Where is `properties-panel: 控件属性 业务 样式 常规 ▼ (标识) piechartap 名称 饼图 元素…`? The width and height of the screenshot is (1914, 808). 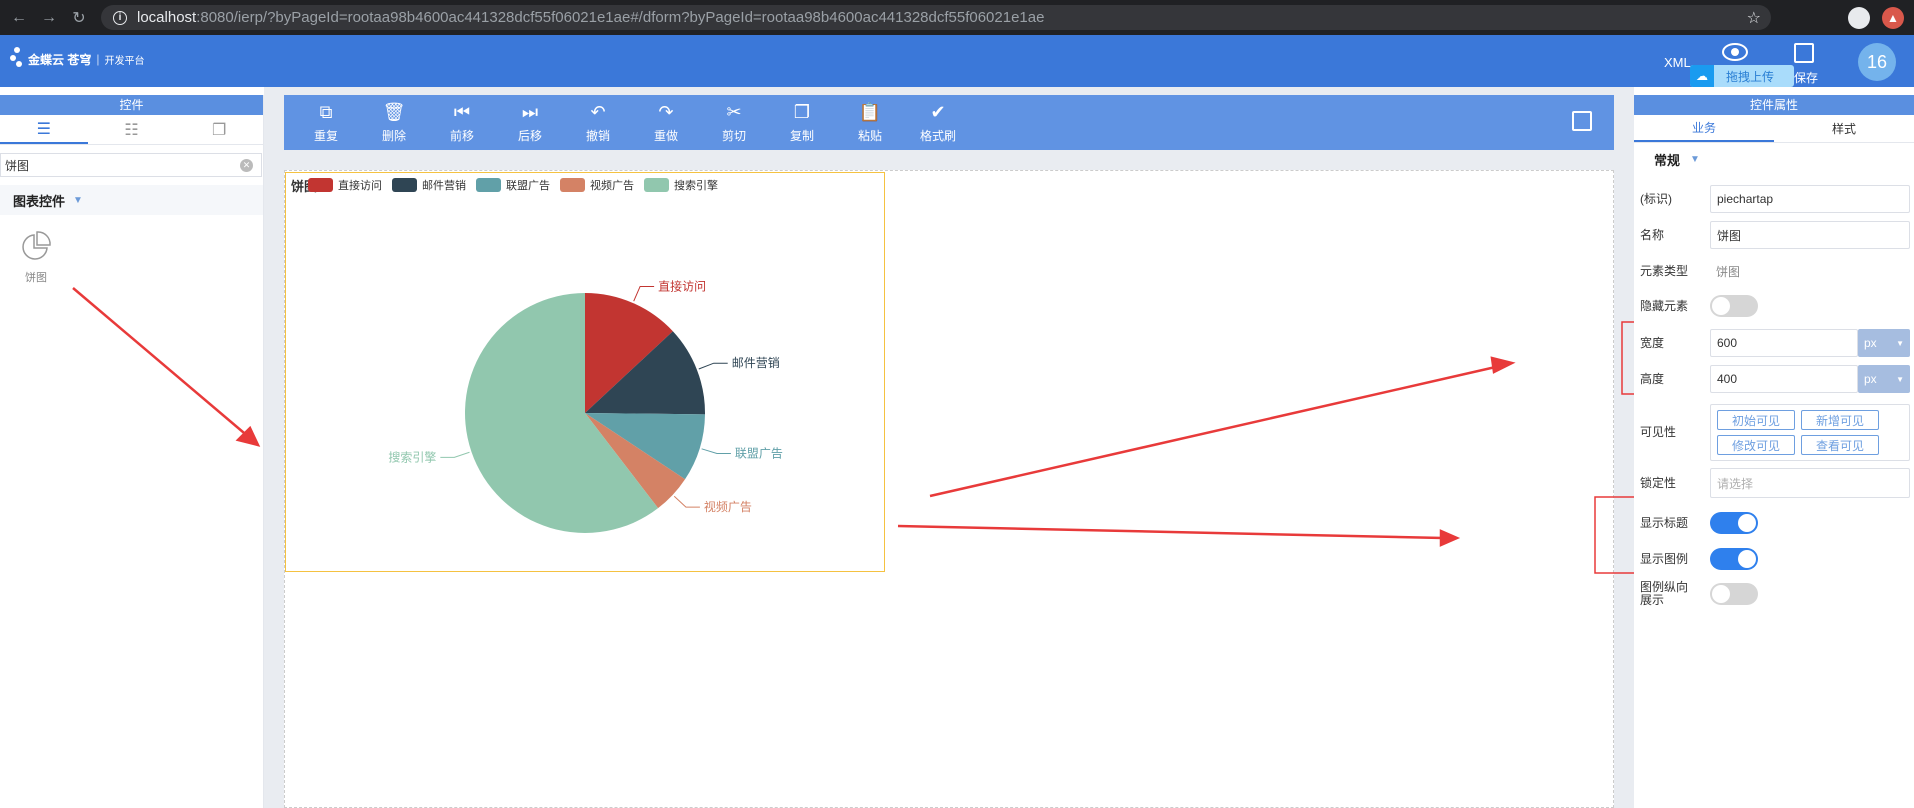 properties-panel: 控件属性 业务 样式 常规 ▼ (标识) piechartap 名称 饼图 元素… is located at coordinates (1774, 451).